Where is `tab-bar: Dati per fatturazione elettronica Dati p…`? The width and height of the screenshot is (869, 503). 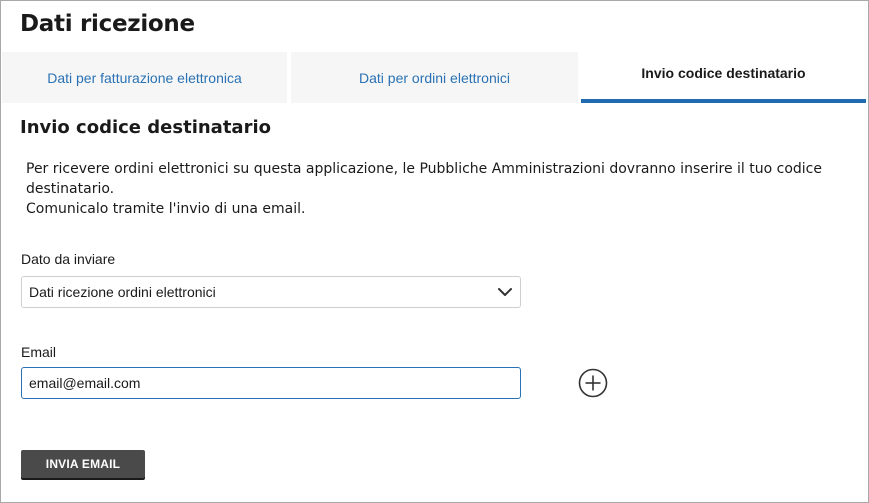
tab-bar: Dati per fatturazione elettronica Dati p… is located at coordinates (434, 77).